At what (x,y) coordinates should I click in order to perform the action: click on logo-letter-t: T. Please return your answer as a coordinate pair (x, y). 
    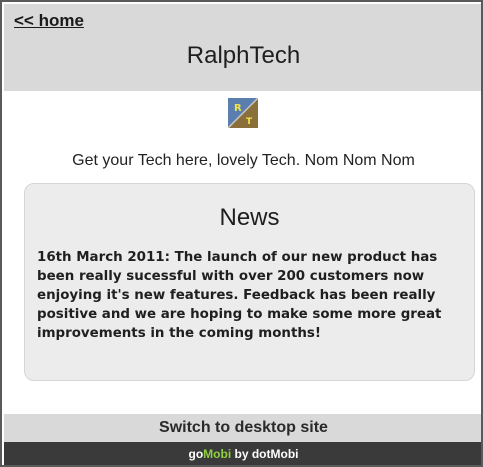
    Looking at the image, I should click on (249, 122).